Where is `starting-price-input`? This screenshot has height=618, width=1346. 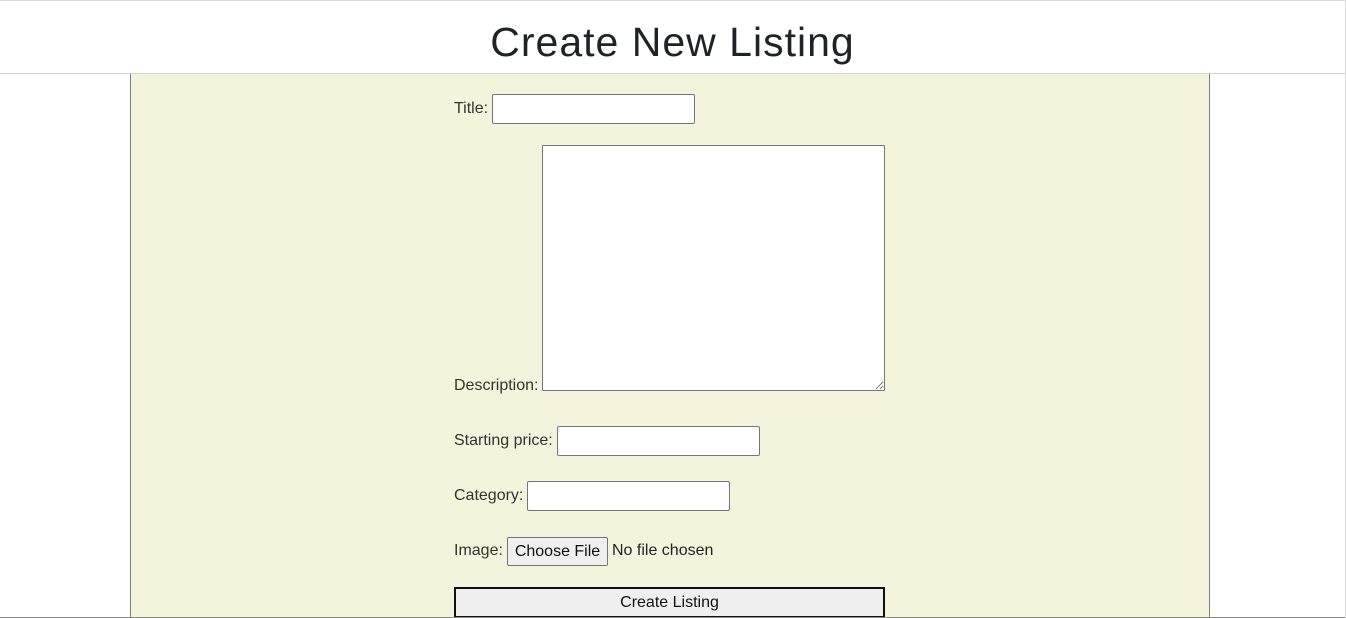
starting-price-input is located at coordinates (658, 441).